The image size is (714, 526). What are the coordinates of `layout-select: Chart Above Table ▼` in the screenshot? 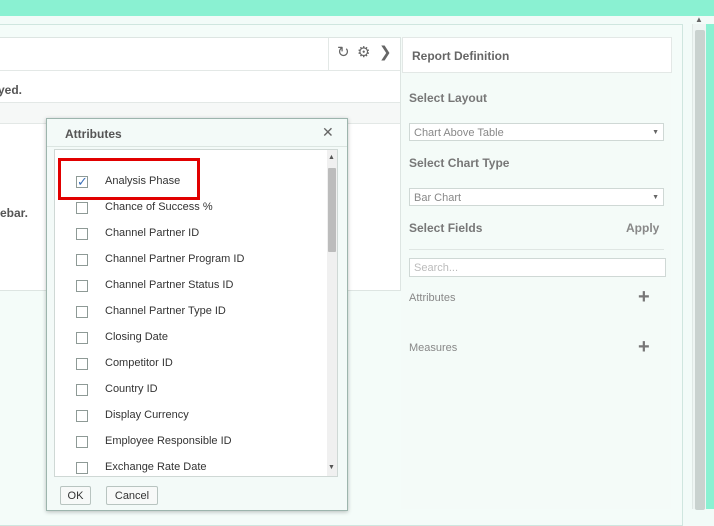 It's located at (536, 132).